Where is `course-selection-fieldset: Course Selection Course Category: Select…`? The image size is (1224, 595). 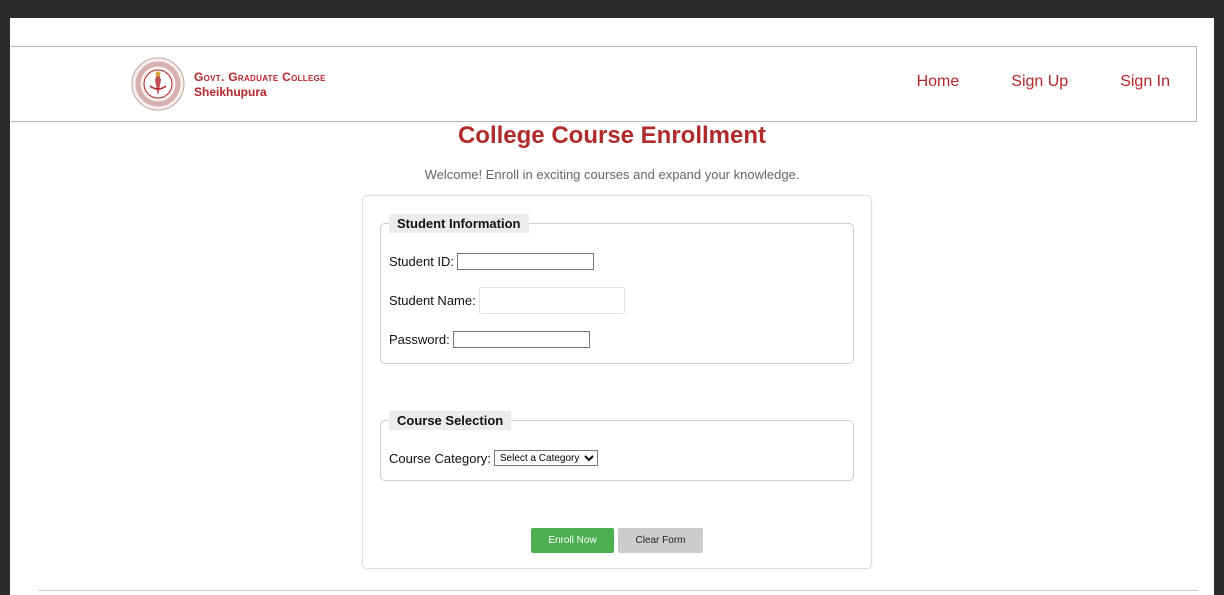 course-selection-fieldset: Course Selection Course Category: Select… is located at coordinates (617, 446).